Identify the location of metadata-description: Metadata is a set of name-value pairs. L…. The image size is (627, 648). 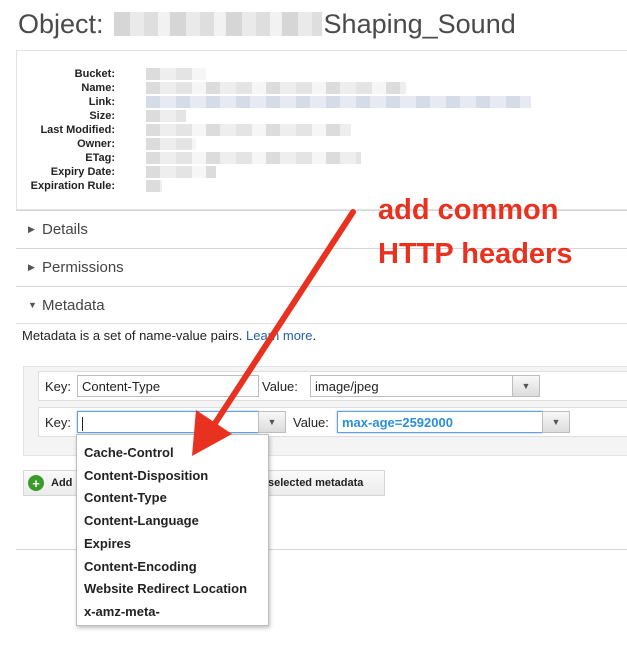
(169, 335).